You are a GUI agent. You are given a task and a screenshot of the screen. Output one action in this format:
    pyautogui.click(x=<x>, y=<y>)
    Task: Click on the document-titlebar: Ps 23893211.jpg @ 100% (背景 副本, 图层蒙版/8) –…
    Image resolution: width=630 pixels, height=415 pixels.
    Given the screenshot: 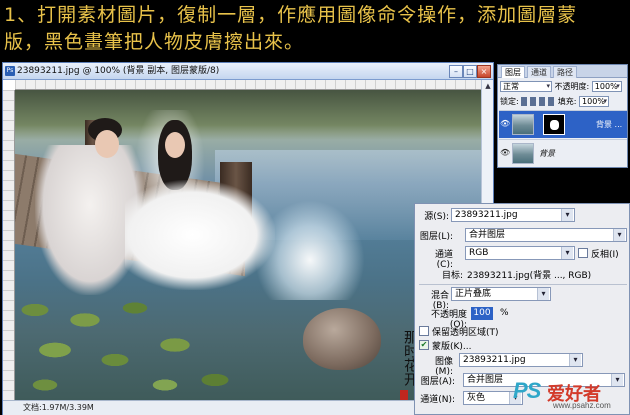 What is the action you would take?
    pyautogui.click(x=248, y=71)
    